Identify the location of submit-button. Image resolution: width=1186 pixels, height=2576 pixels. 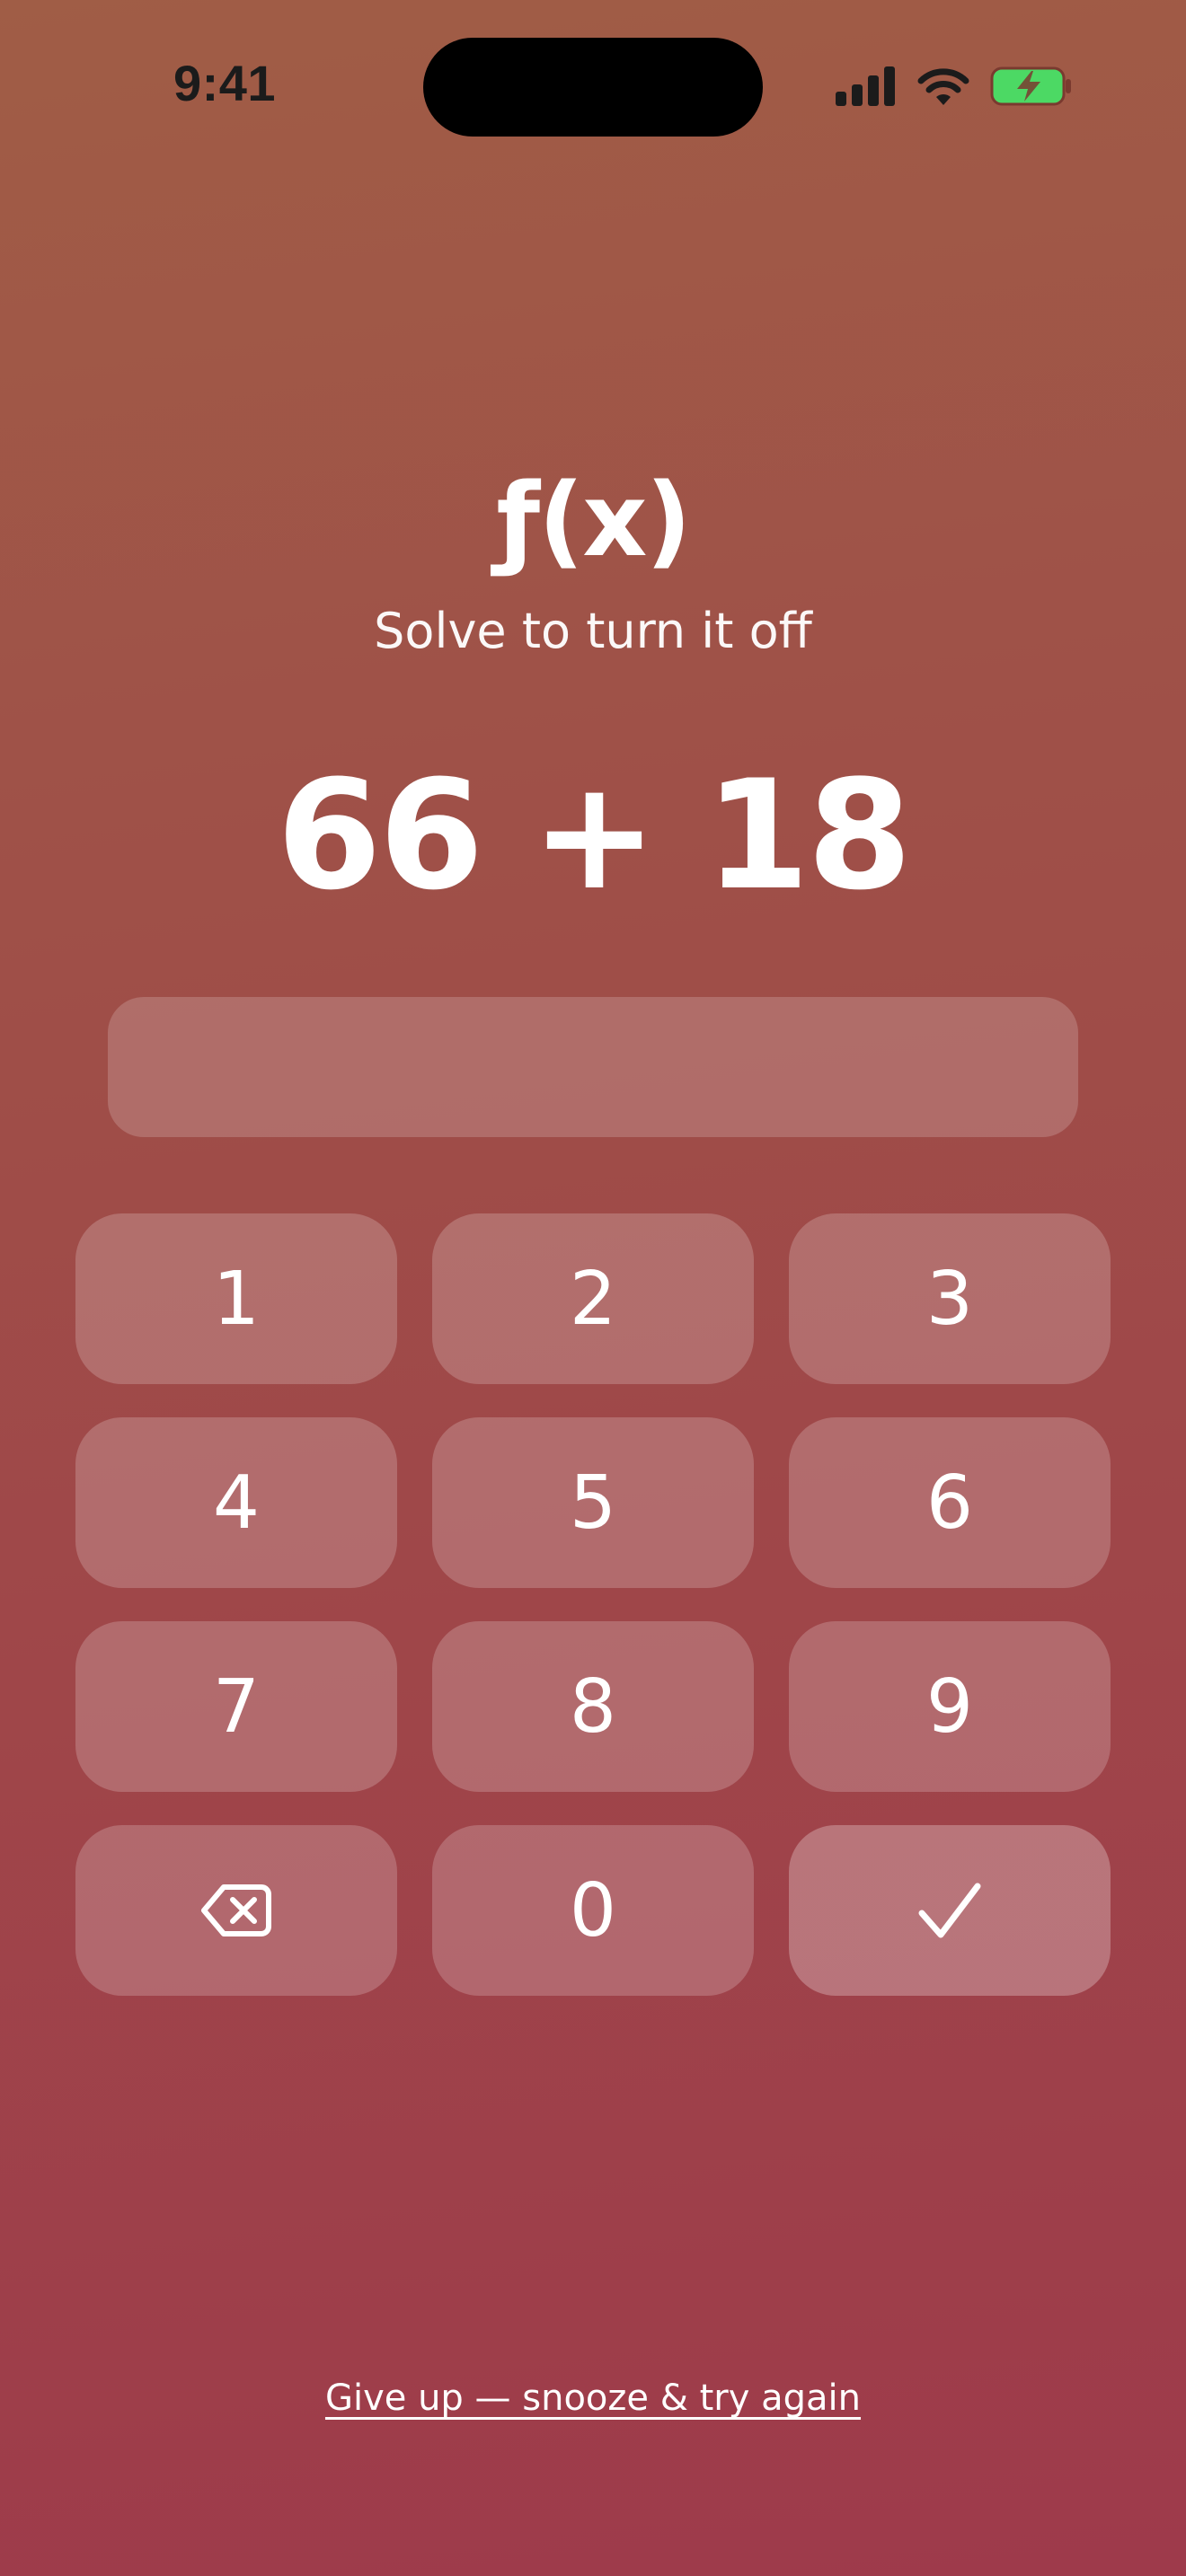
(950, 1910).